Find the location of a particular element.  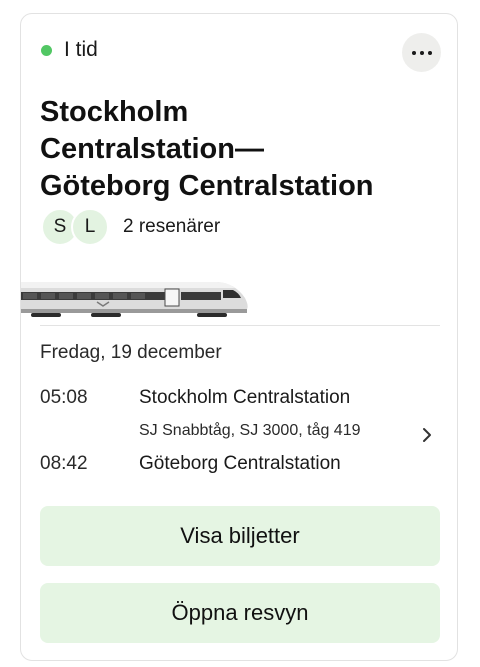

travel-date: Fredag, 19 december is located at coordinates (131, 352).